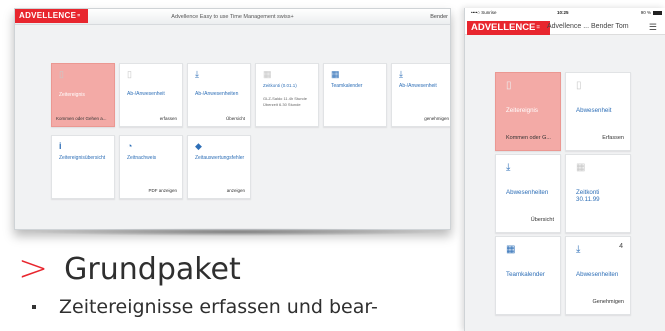 This screenshot has width=665, height=331. What do you see at coordinates (508, 28) in the screenshot?
I see `brand-logo: ADVELLENCE=` at bounding box center [508, 28].